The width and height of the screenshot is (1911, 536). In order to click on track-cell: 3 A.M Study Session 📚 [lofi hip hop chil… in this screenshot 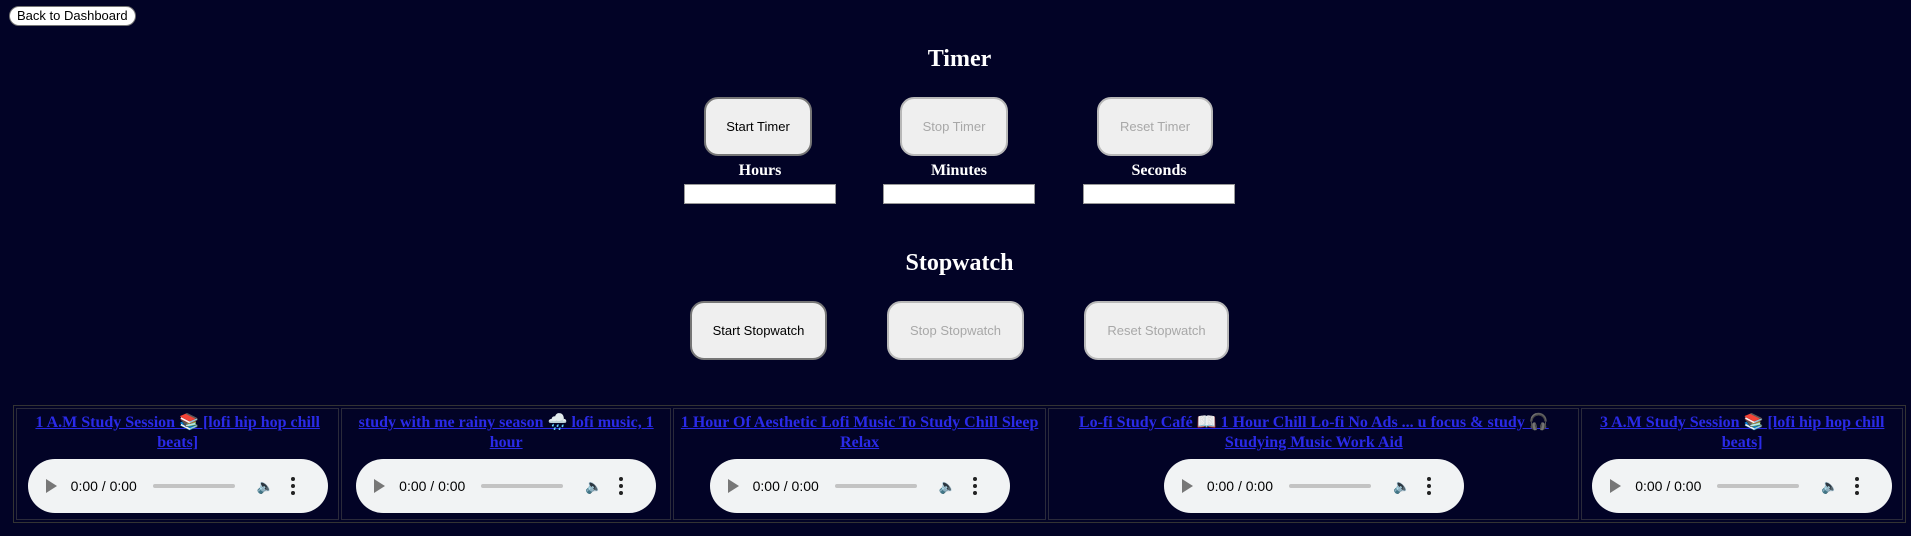, I will do `click(1742, 464)`.